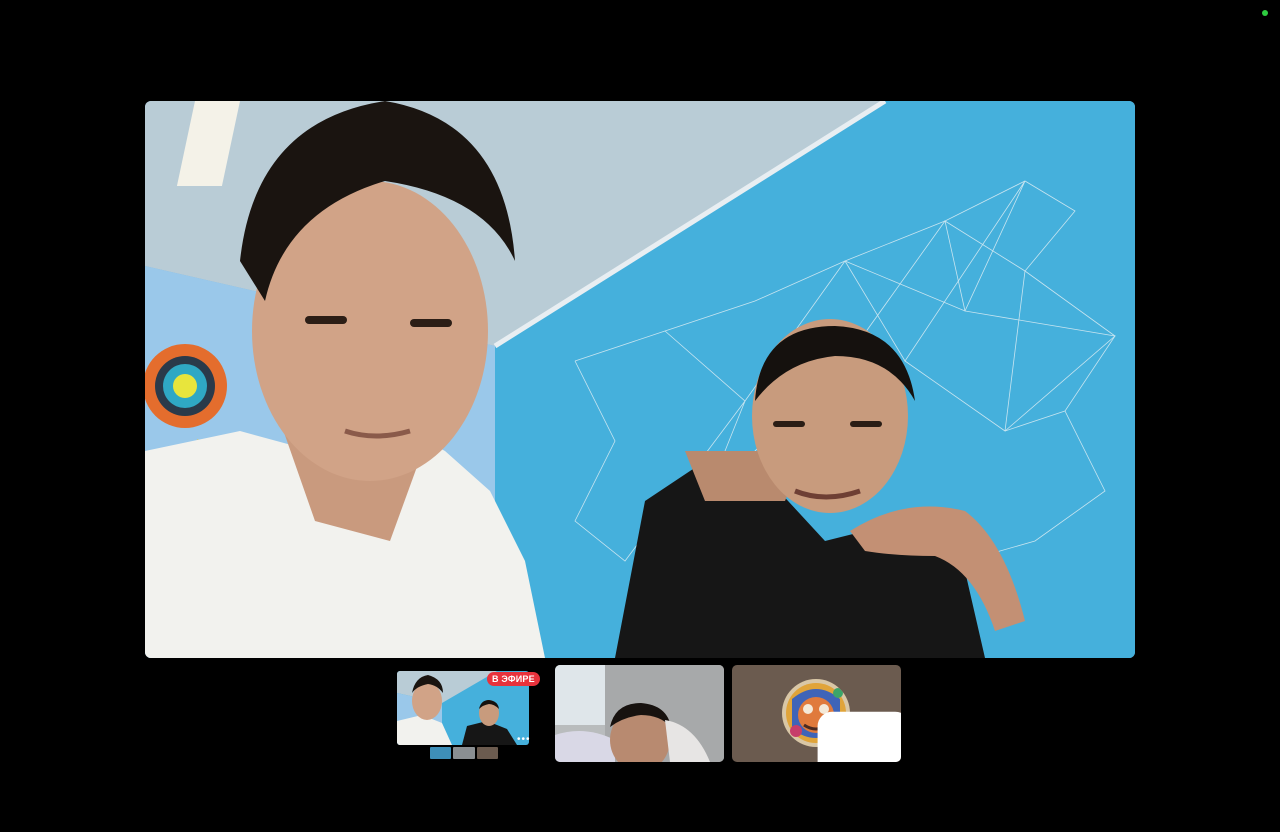 The image size is (1280, 832). What do you see at coordinates (859, 736) in the screenshot?
I see `video-camera-icon` at bounding box center [859, 736].